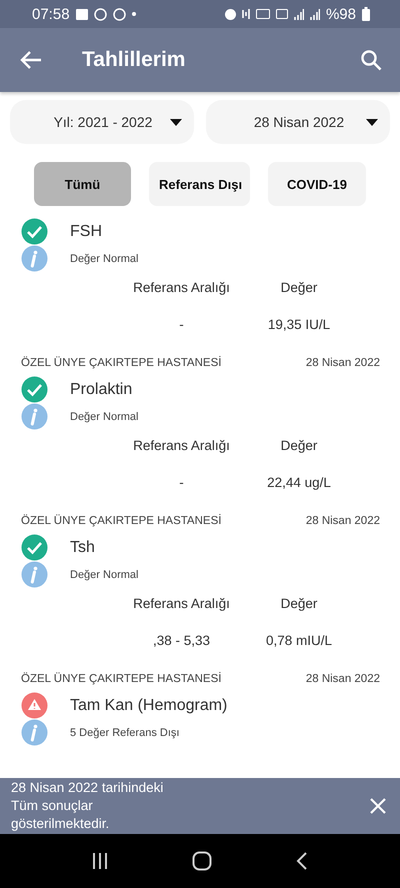  What do you see at coordinates (51, 14) in the screenshot?
I see `status-time: 07:58` at bounding box center [51, 14].